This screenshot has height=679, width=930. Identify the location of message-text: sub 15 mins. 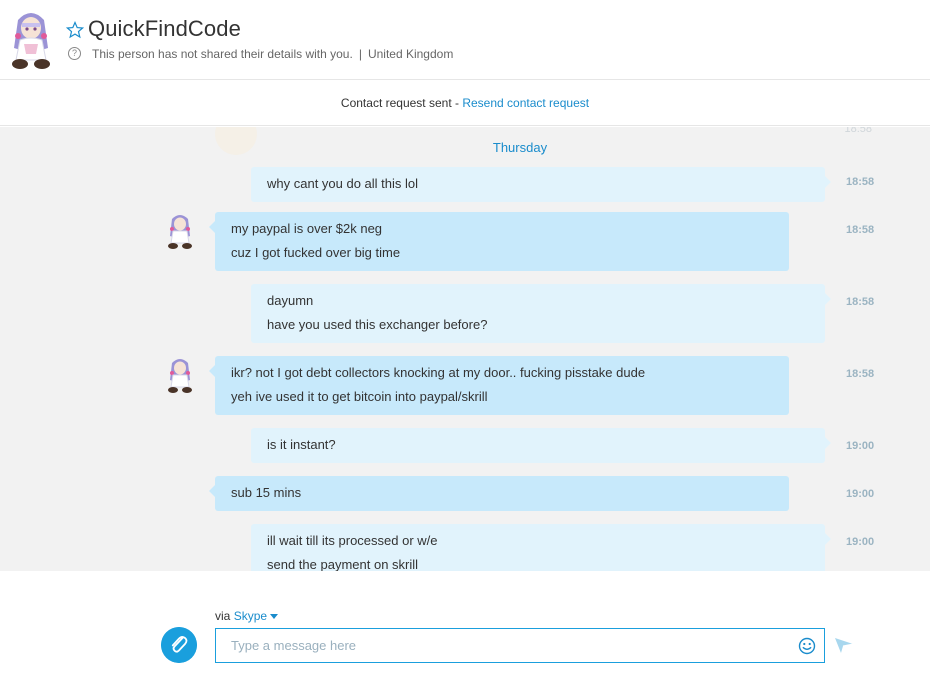
(266, 492).